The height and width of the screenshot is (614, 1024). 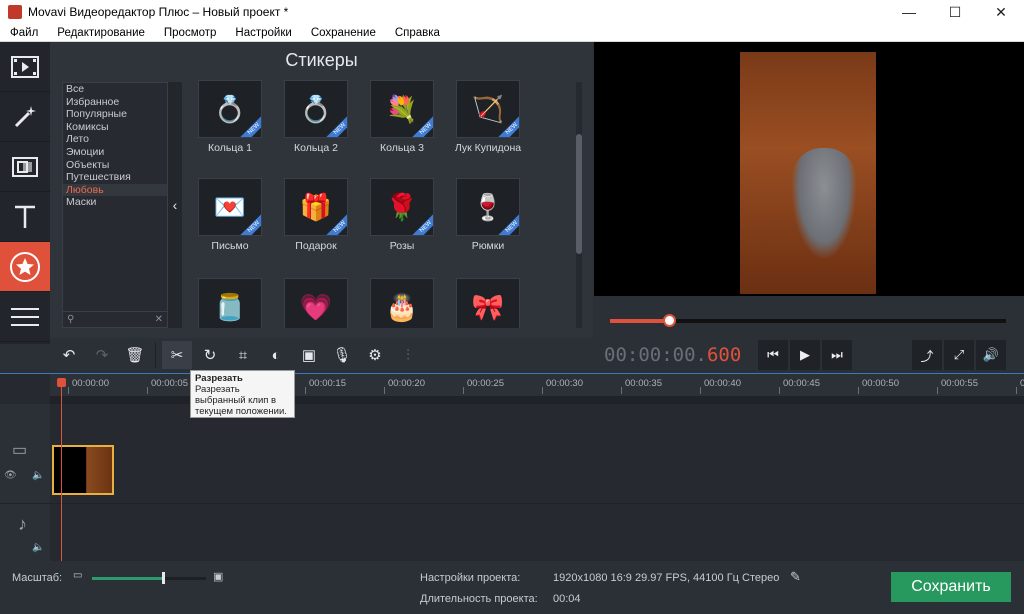 What do you see at coordinates (115, 190) in the screenshot?
I see `category-item-selected: Любовь` at bounding box center [115, 190].